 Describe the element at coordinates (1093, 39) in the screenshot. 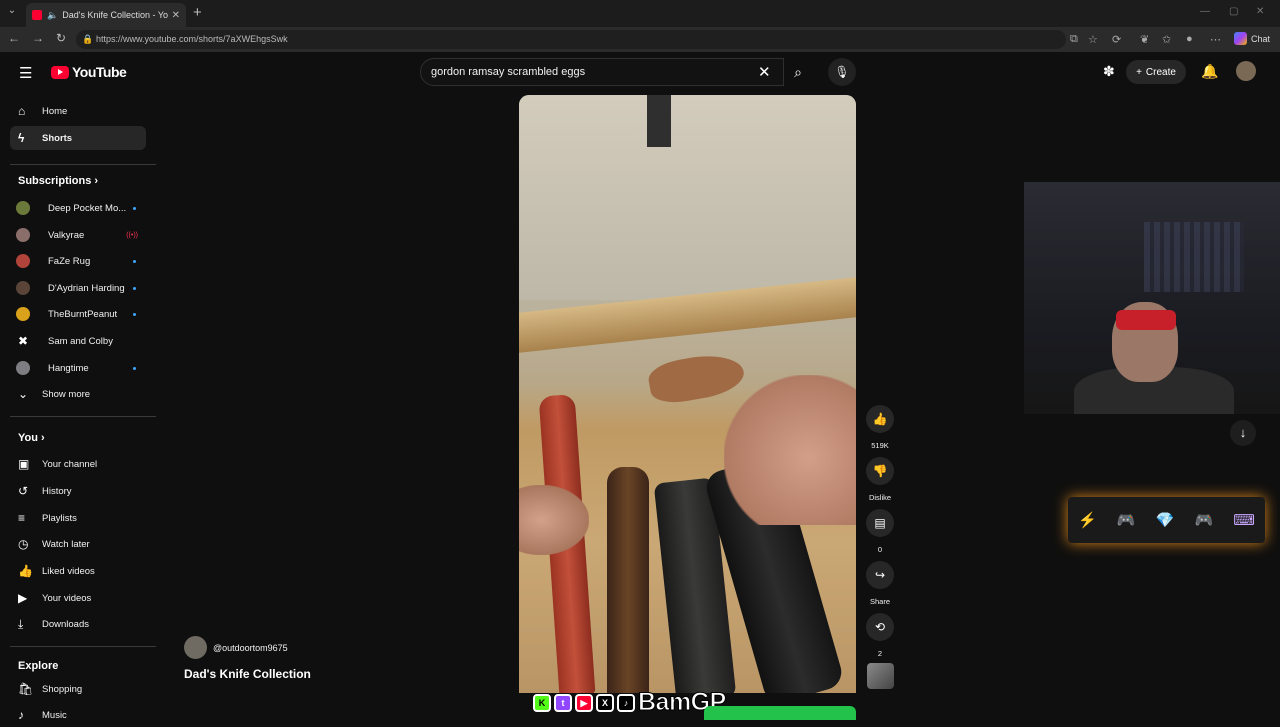

I see `favorite-star-icon: ☆` at that location.